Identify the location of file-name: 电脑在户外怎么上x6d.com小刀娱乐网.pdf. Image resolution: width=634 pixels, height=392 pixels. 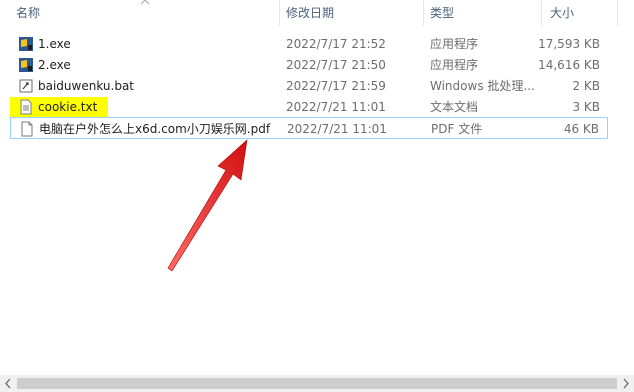
(155, 129).